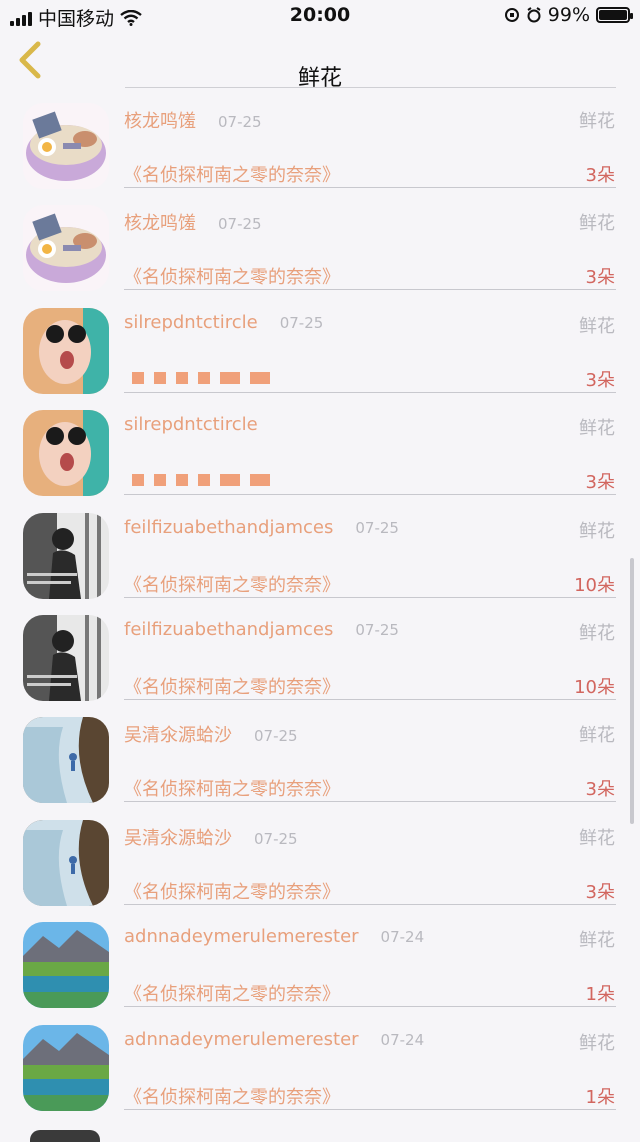 The height and width of the screenshot is (1142, 640). What do you see at coordinates (320, 16) in the screenshot?
I see `status-bar: 中国移动 20:00 99%` at bounding box center [320, 16].